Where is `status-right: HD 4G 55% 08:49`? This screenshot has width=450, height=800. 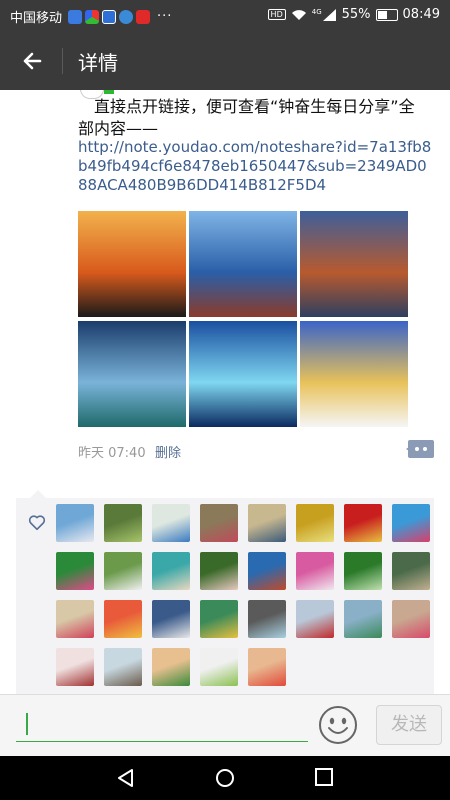 status-right: HD 4G 55% 08:49 is located at coordinates (353, 14).